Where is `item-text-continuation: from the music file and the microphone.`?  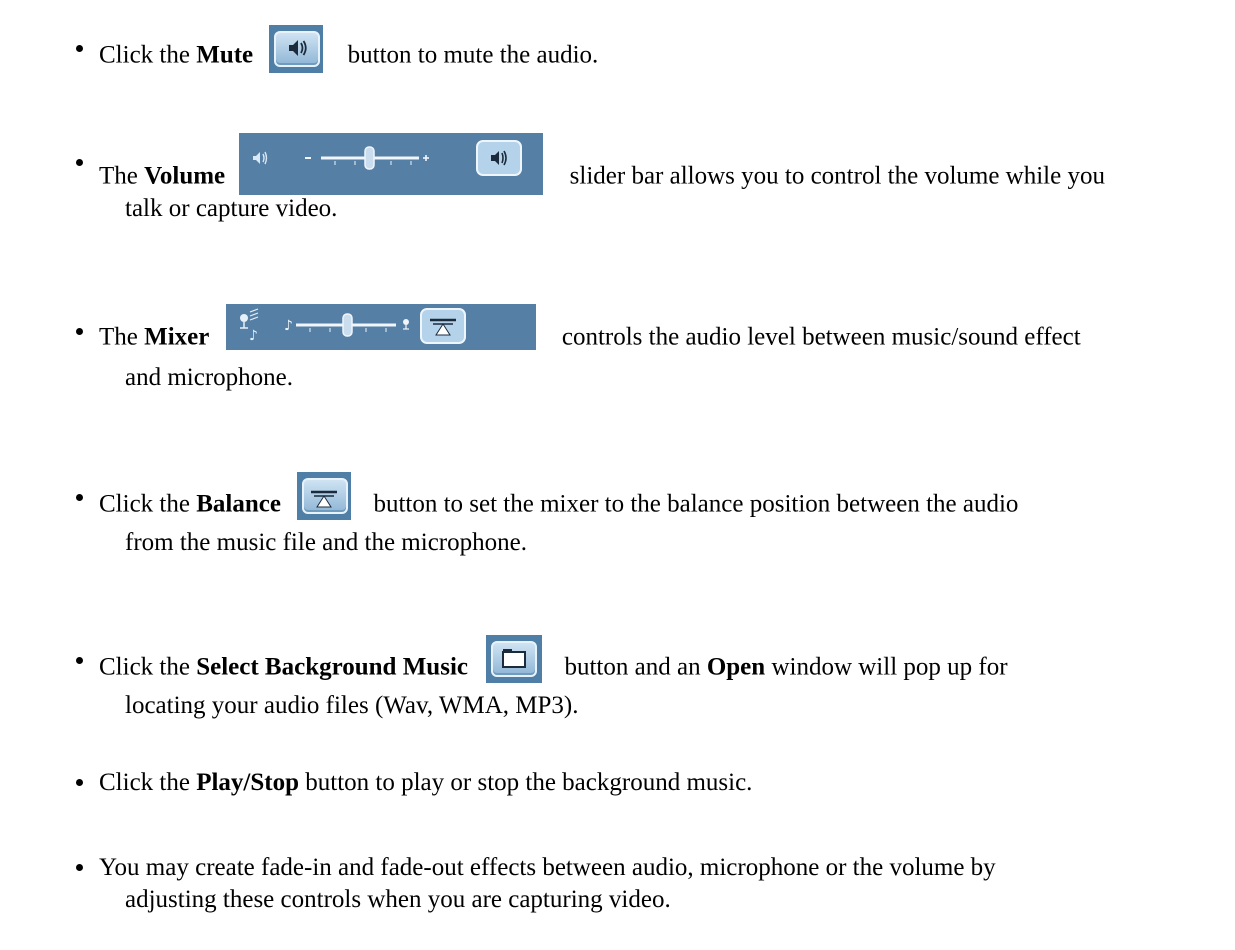 item-text-continuation: from the music file and the microphone. is located at coordinates (326, 542).